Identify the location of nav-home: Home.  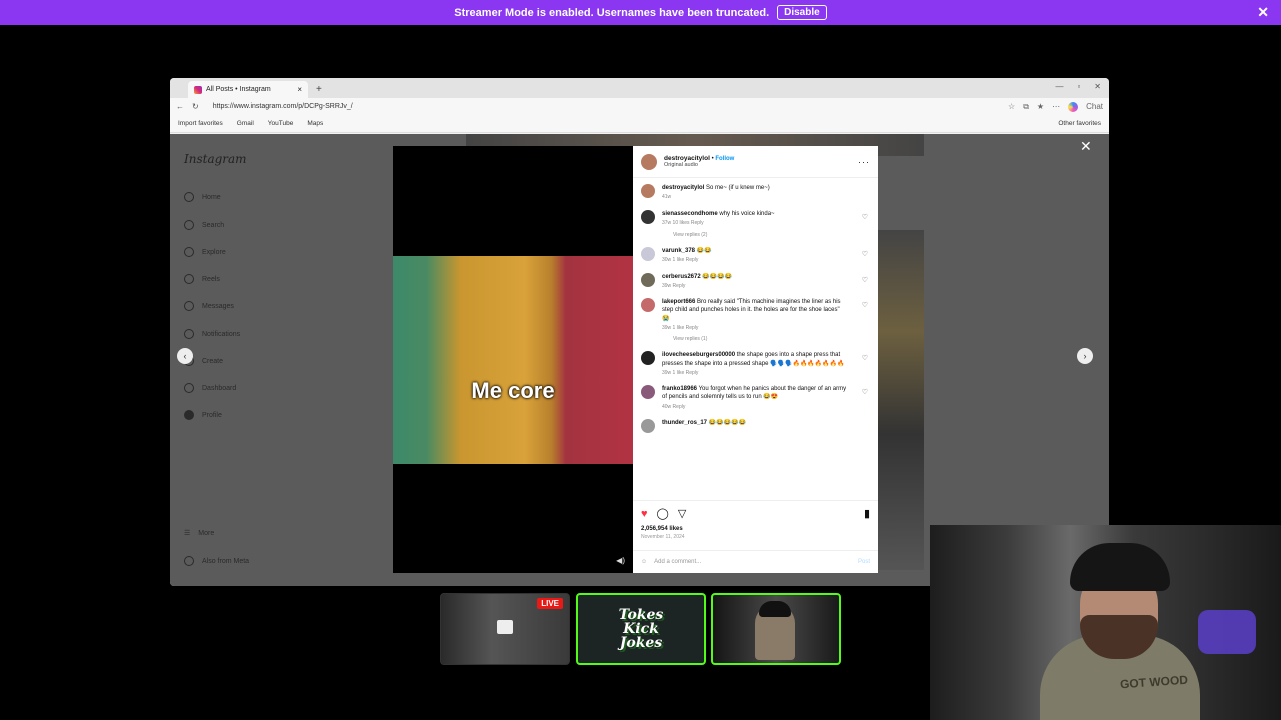
(202, 197).